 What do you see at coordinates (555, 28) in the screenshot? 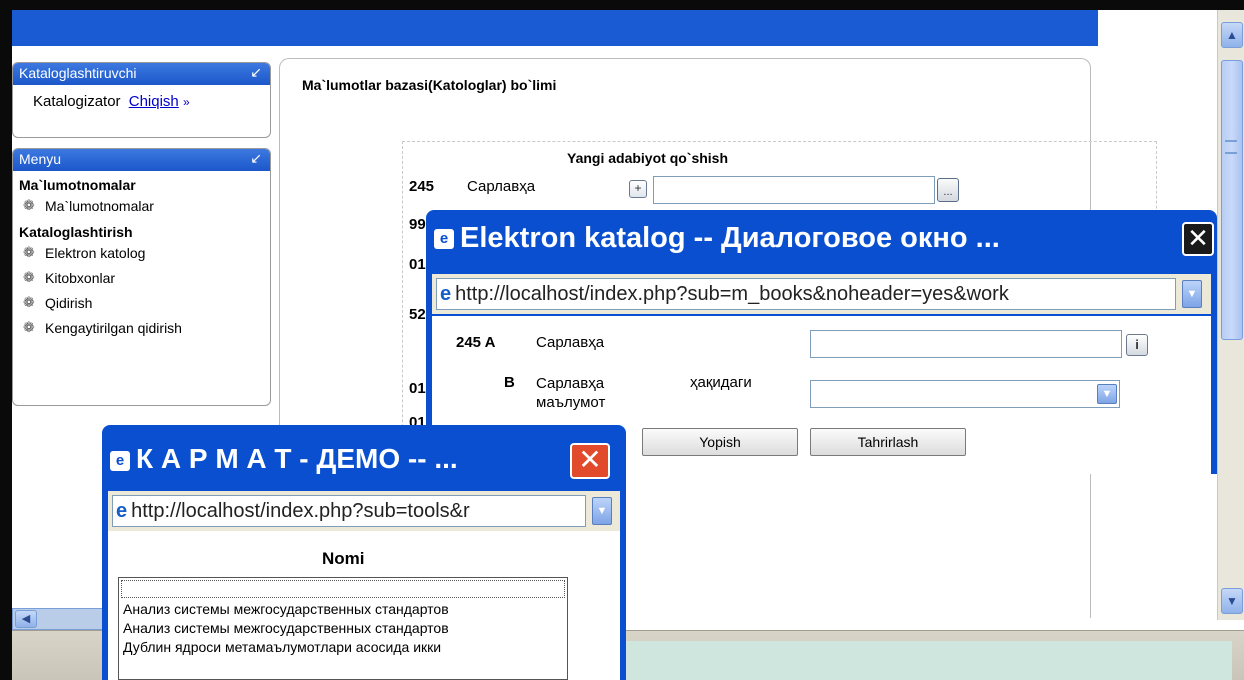
I see `site-header-bar` at bounding box center [555, 28].